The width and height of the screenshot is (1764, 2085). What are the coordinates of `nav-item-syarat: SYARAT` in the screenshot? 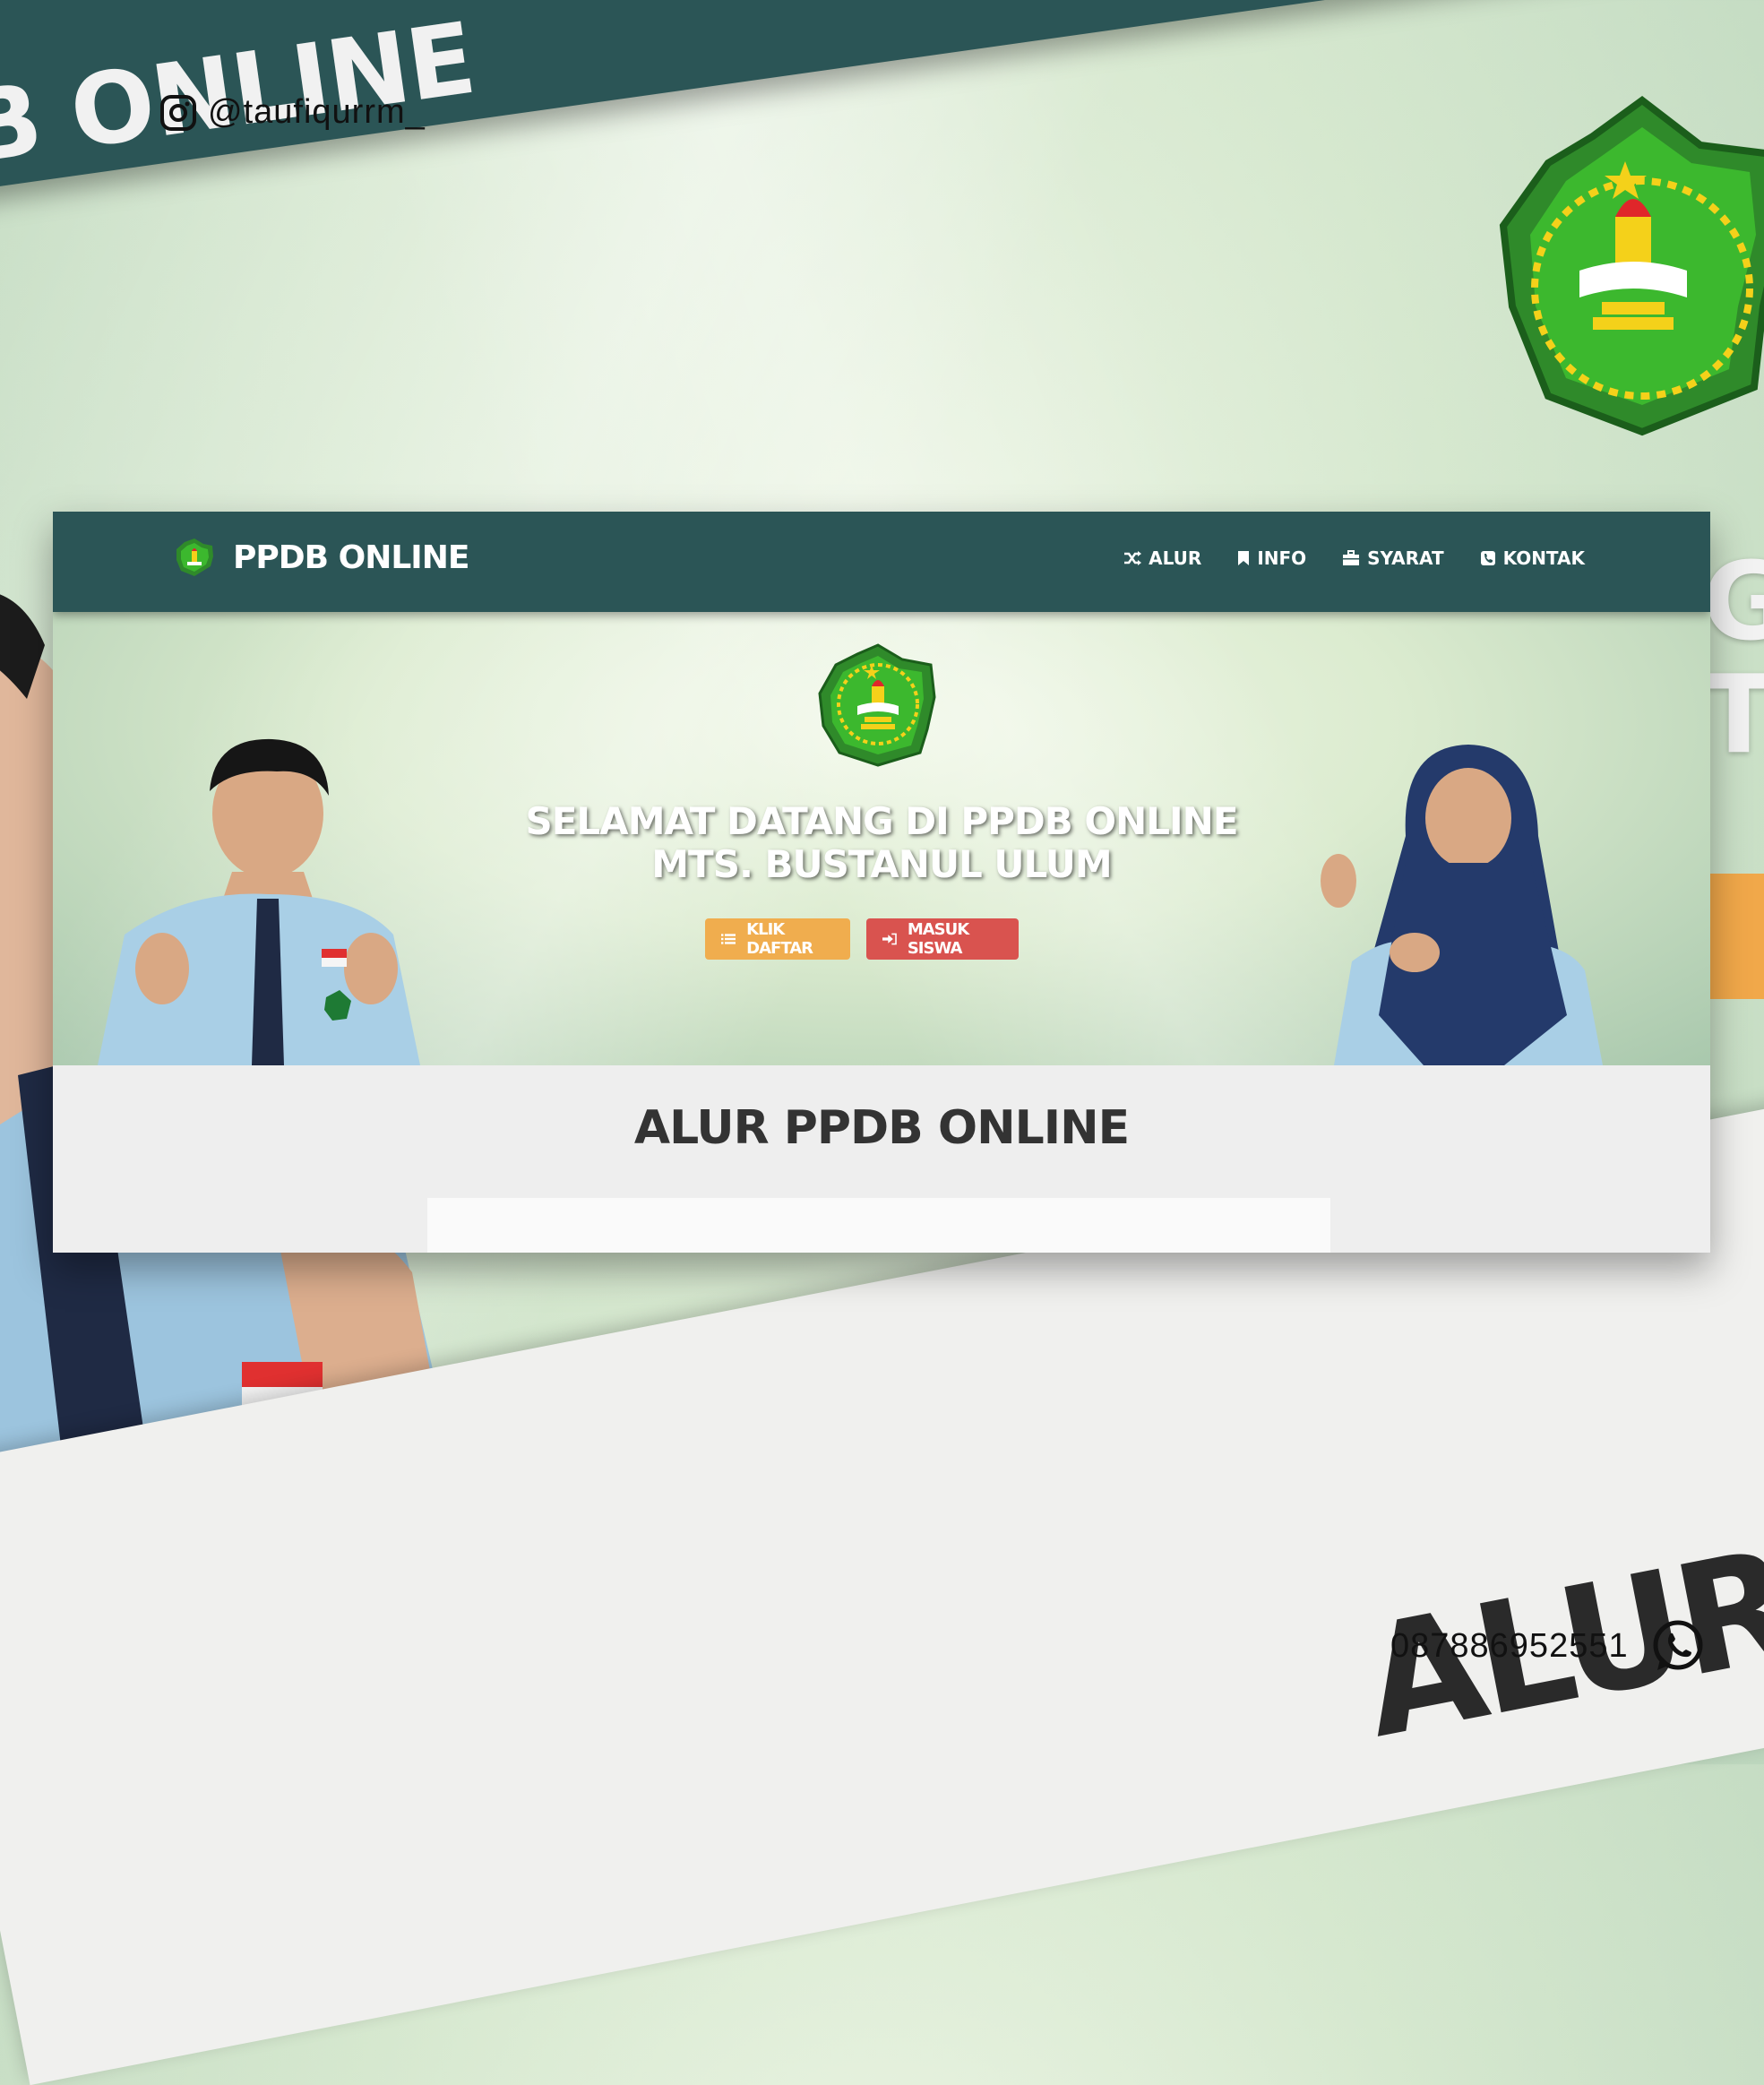 It's located at (1393, 558).